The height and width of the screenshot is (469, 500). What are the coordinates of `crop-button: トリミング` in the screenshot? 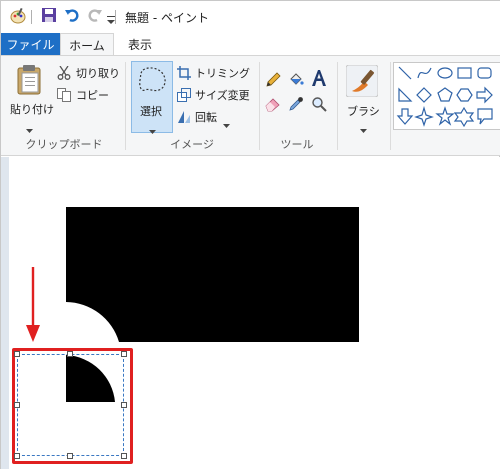 It's located at (217, 73).